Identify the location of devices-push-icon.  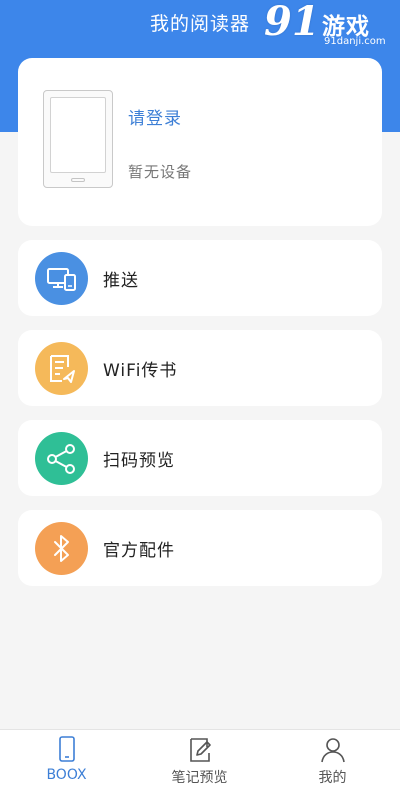
(61, 278).